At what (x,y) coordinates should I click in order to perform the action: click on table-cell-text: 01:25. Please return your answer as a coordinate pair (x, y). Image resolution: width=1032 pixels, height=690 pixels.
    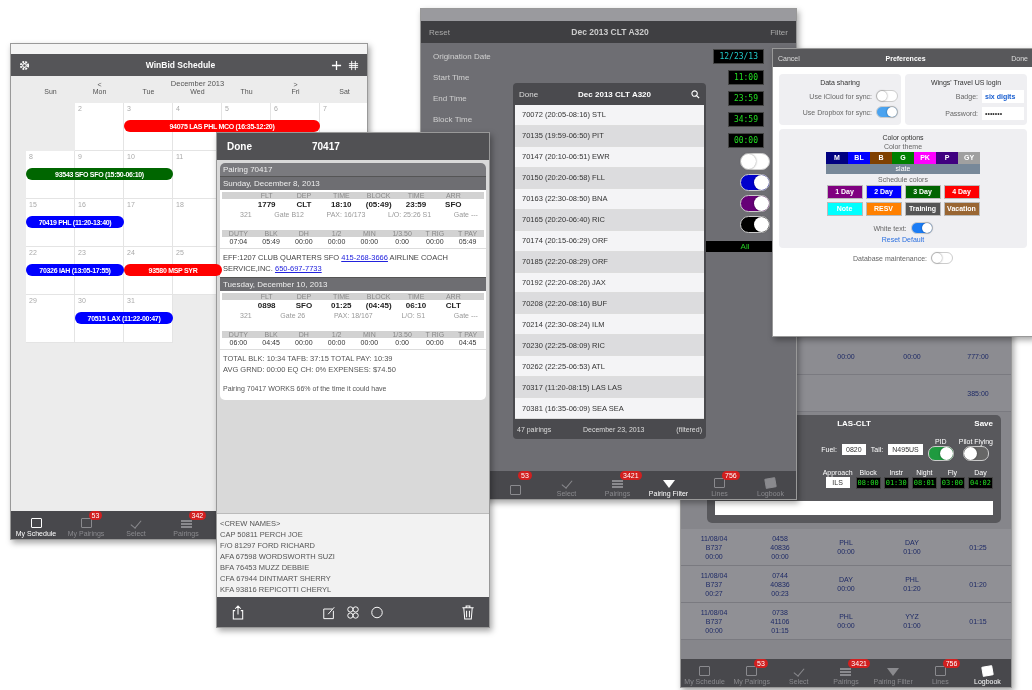
    Looking at the image, I should click on (341, 305).